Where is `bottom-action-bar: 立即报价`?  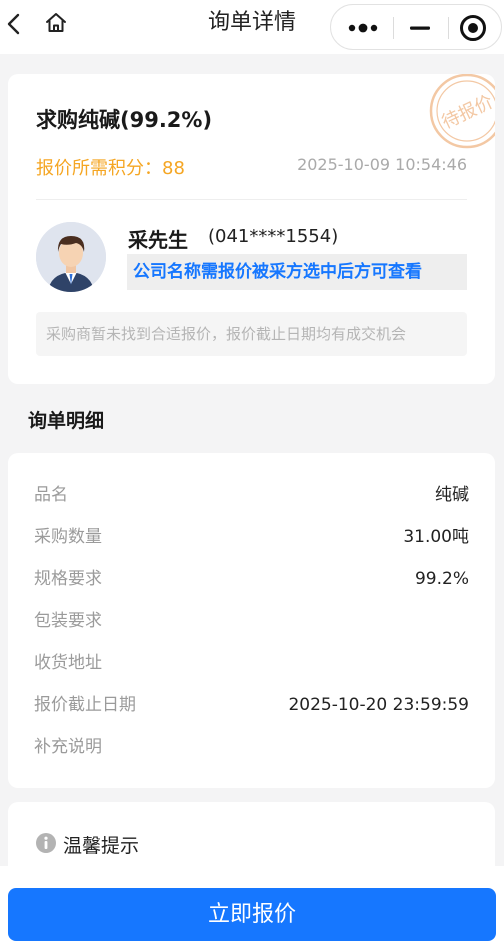
bottom-action-bar: 立即报价 is located at coordinates (252, 905).